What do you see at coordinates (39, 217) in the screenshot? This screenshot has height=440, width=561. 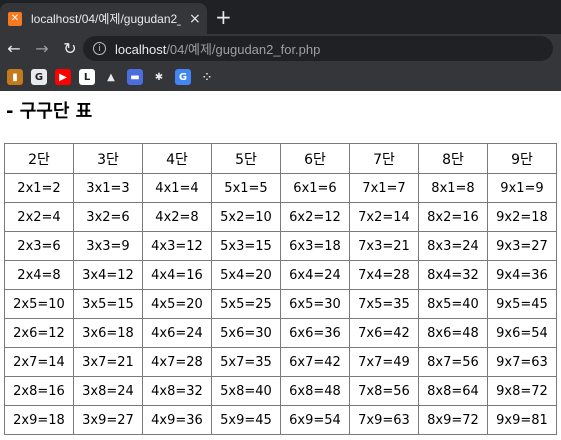 I see `table-cell: 2x2=4` at bounding box center [39, 217].